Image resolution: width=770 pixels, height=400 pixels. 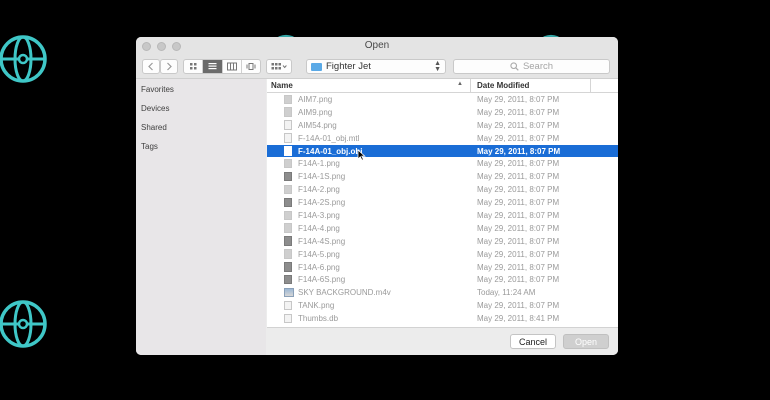 I want to click on file-name: SKY BACKGROUND.m4v, so click(x=344, y=293).